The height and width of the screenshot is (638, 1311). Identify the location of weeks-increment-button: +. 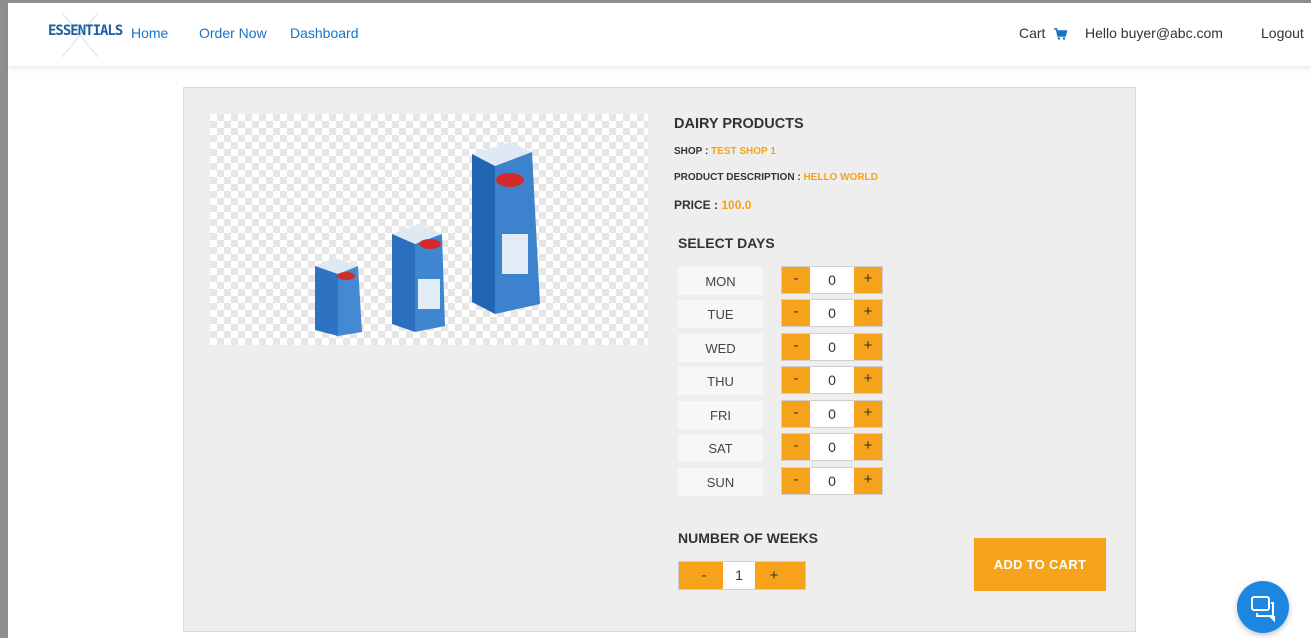
(774, 575).